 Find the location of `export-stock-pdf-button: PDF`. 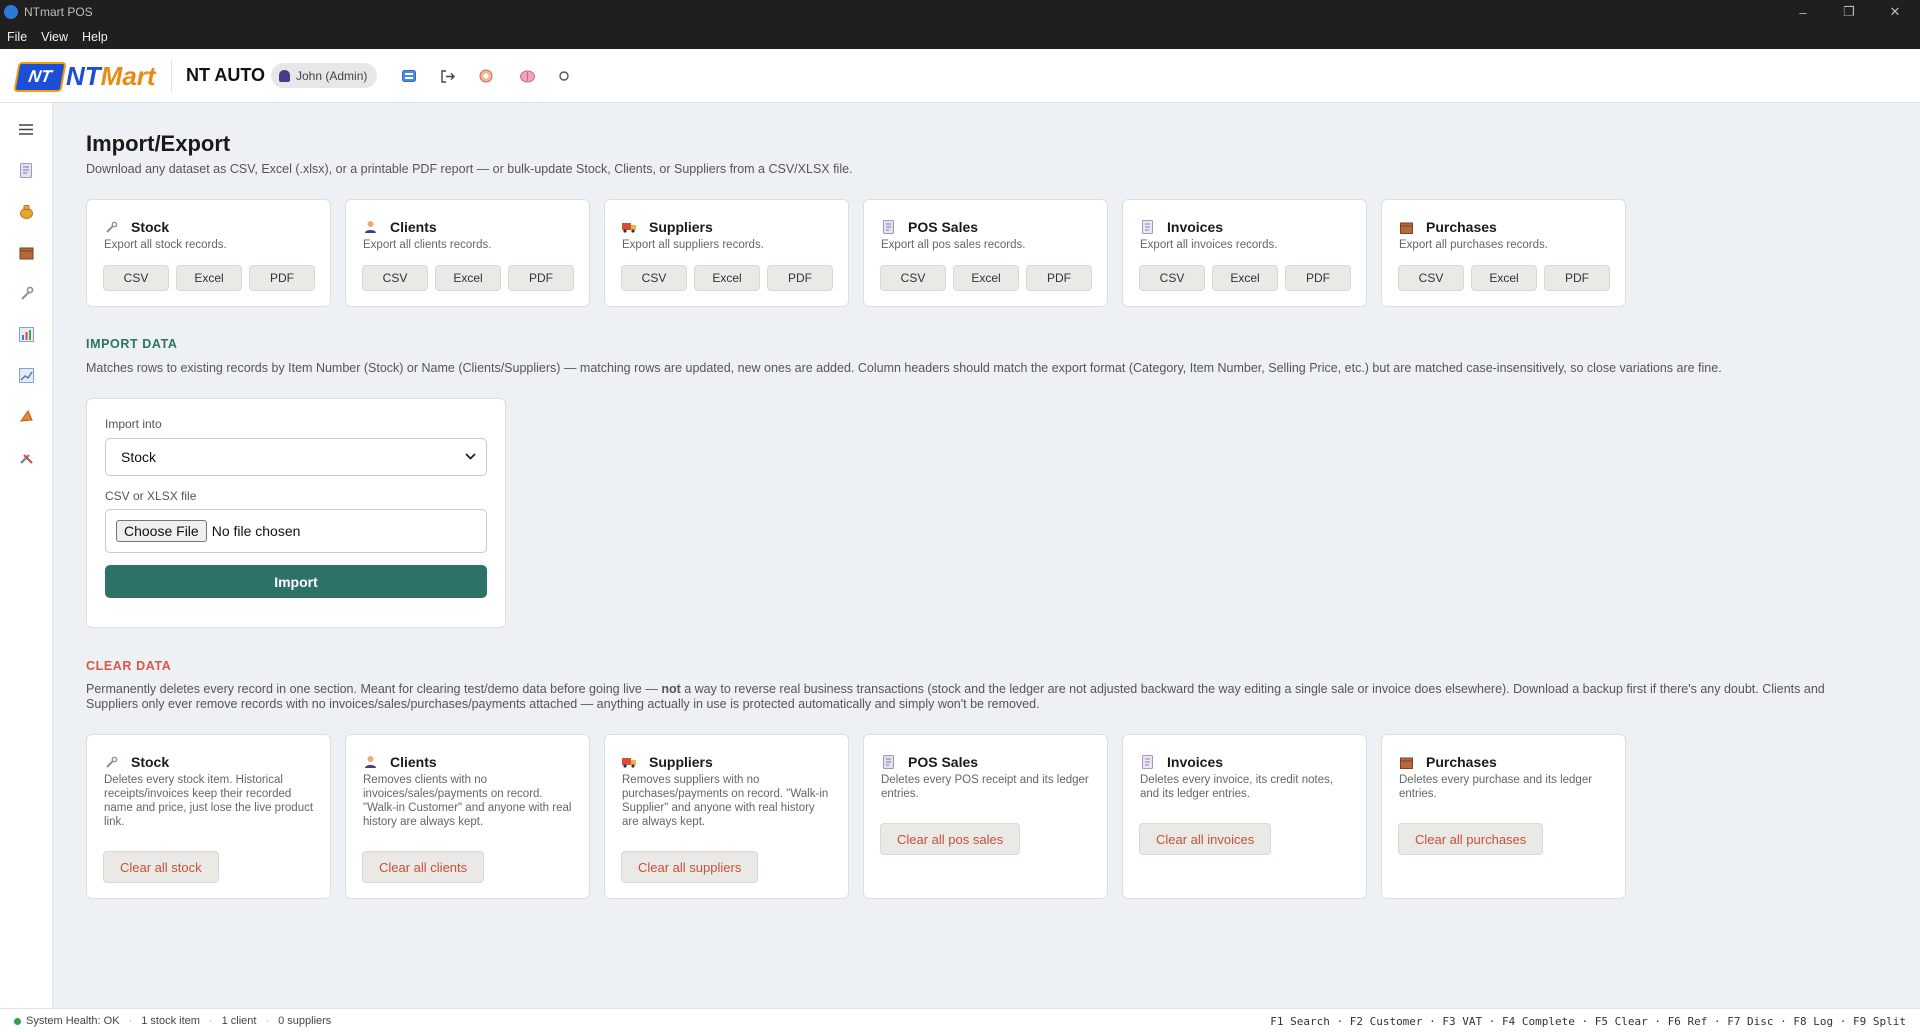

export-stock-pdf-button: PDF is located at coordinates (282, 278).